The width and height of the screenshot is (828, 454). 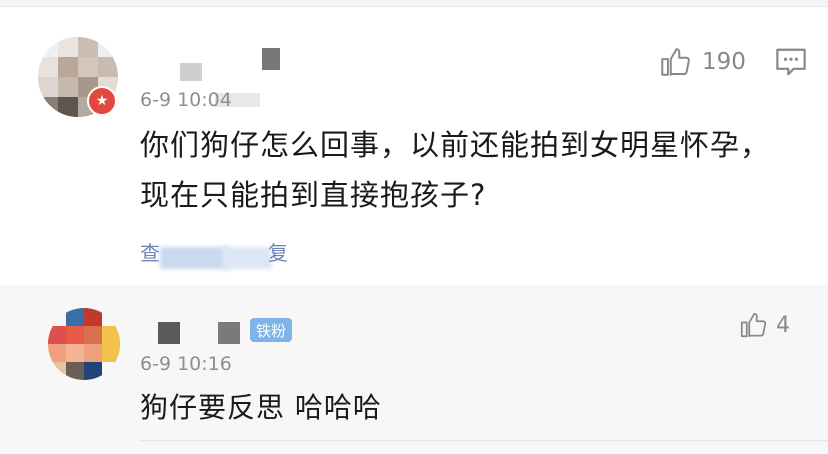 I want to click on avatar-mosaic, so click(x=84, y=344).